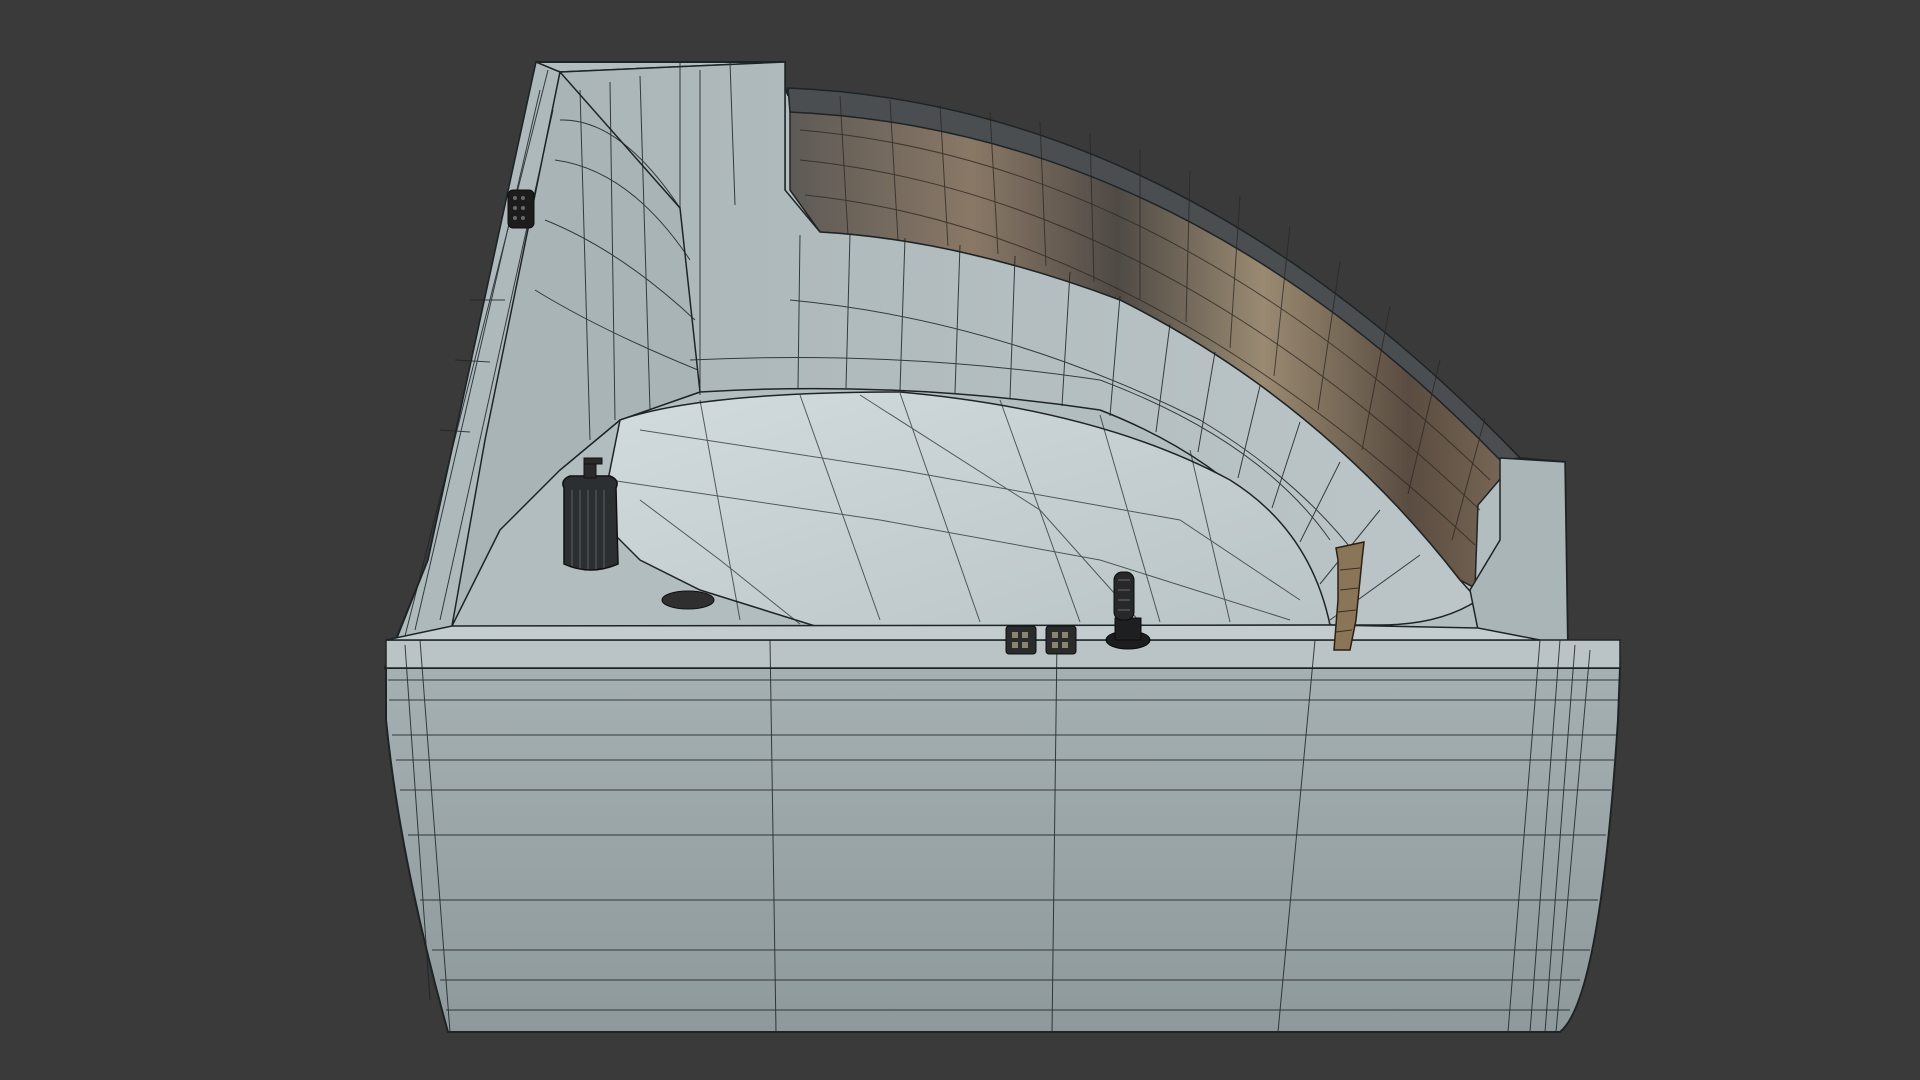 The height and width of the screenshot is (1080, 1920). What do you see at coordinates (688, 600) in the screenshot?
I see `drain-cover-icon` at bounding box center [688, 600].